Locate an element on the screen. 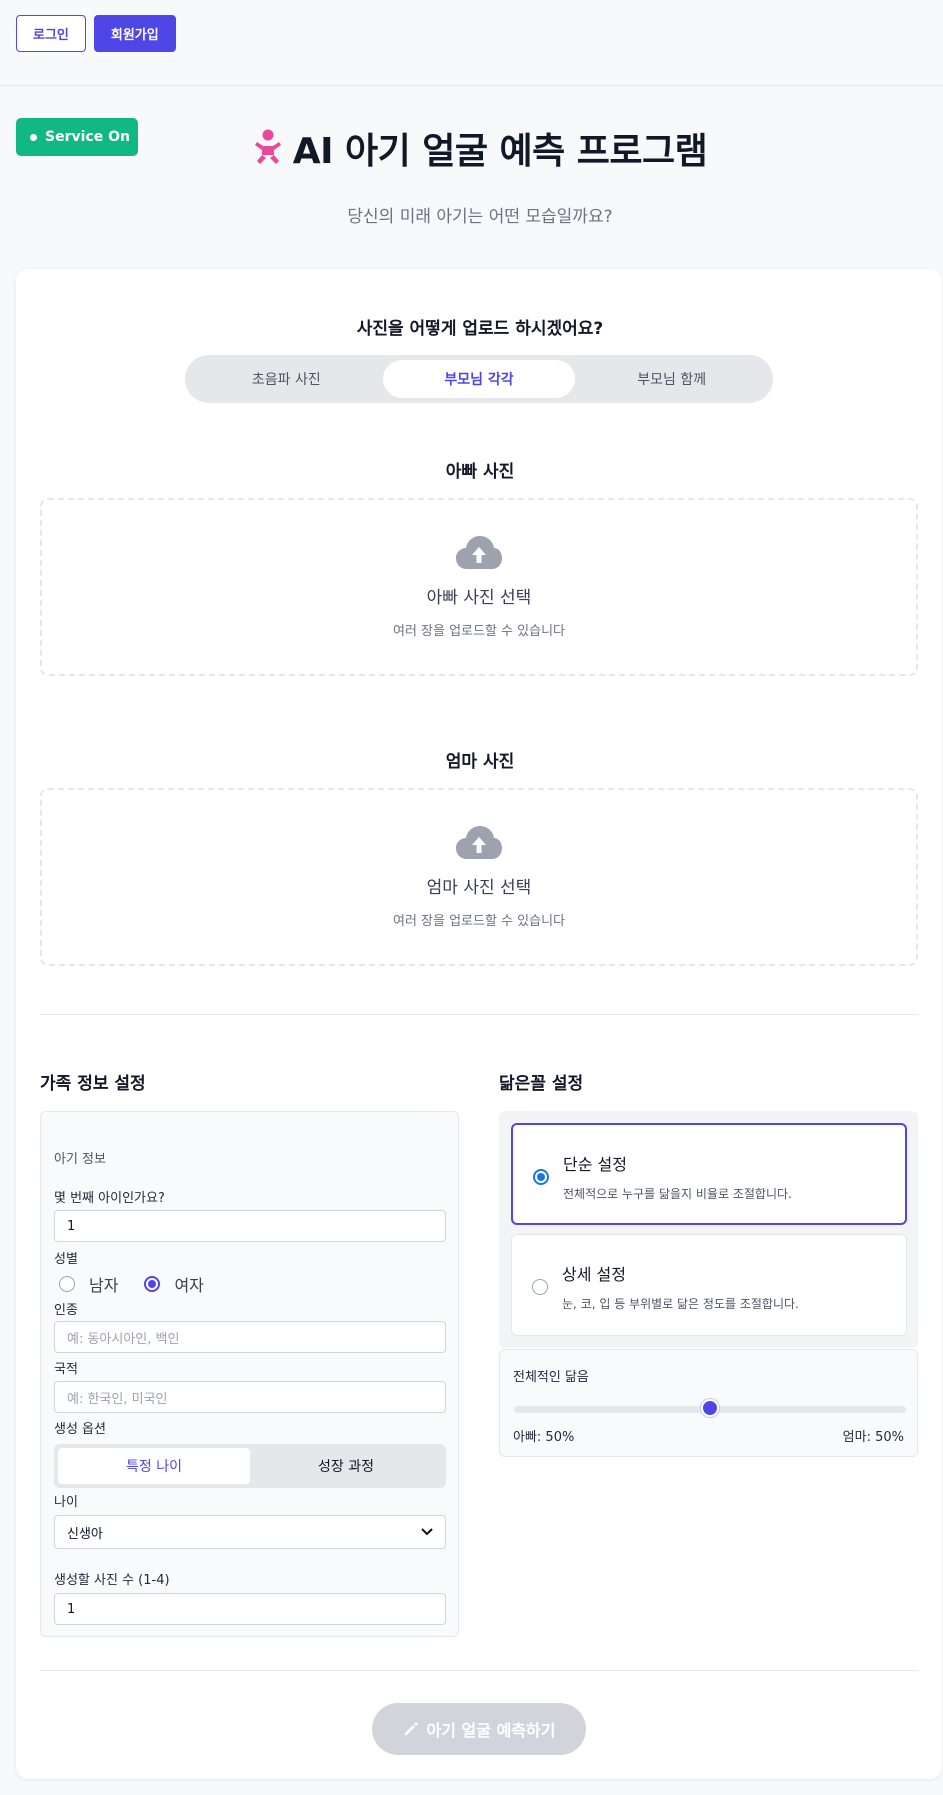 The image size is (943, 1795). resemblance-slider-panel: 전체적인 닮음 아빠: 50% 엄마: 50% is located at coordinates (708, 1403).